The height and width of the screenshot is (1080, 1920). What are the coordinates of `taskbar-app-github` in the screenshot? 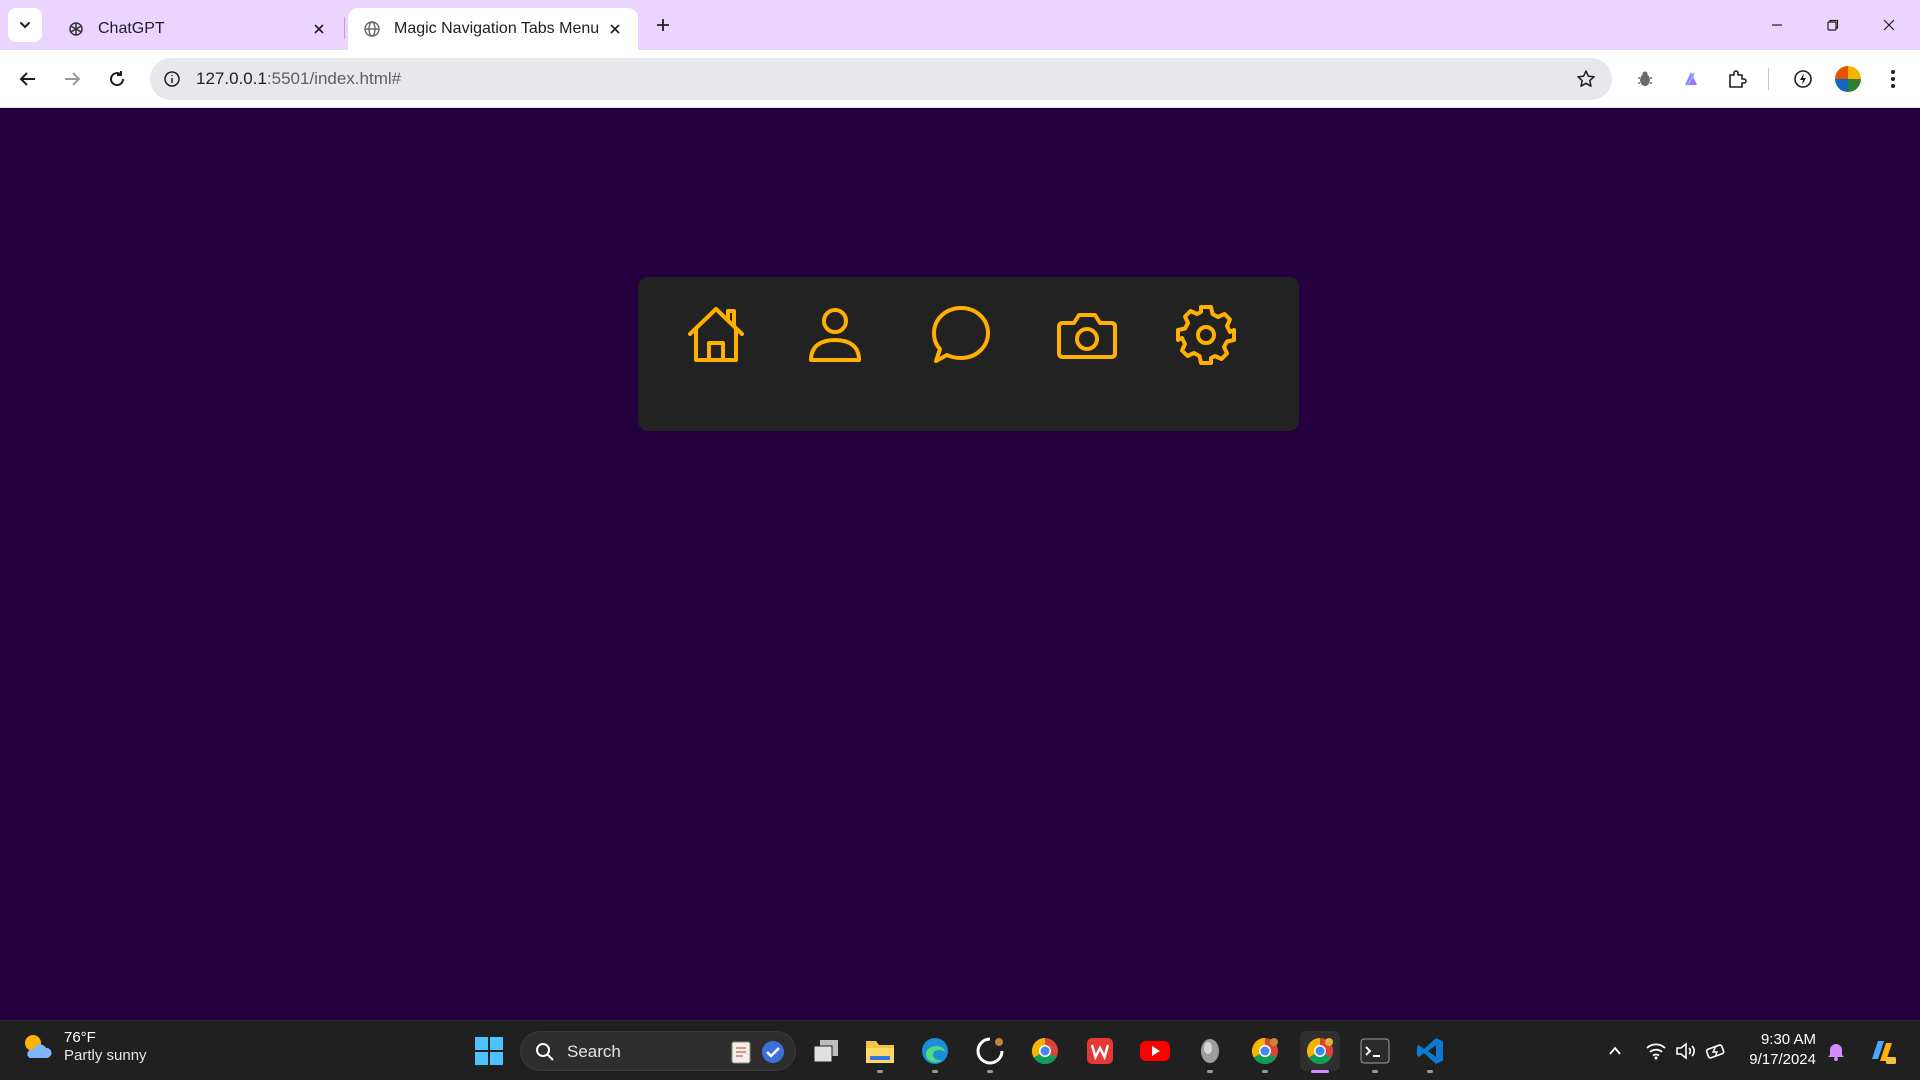 It's located at (990, 1052).